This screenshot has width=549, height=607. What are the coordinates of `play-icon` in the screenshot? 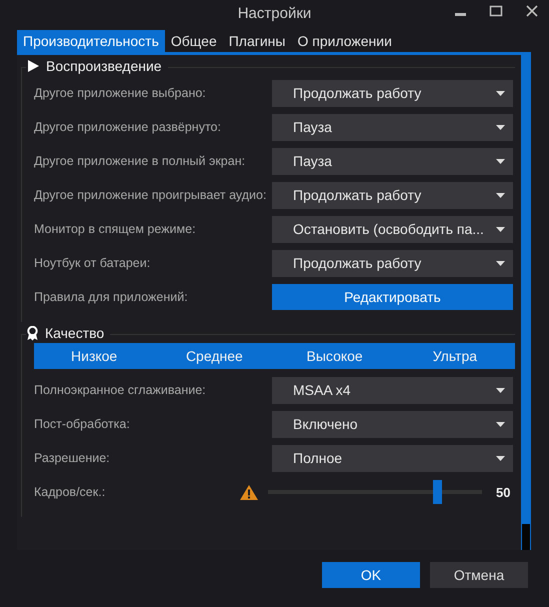 It's located at (33, 66).